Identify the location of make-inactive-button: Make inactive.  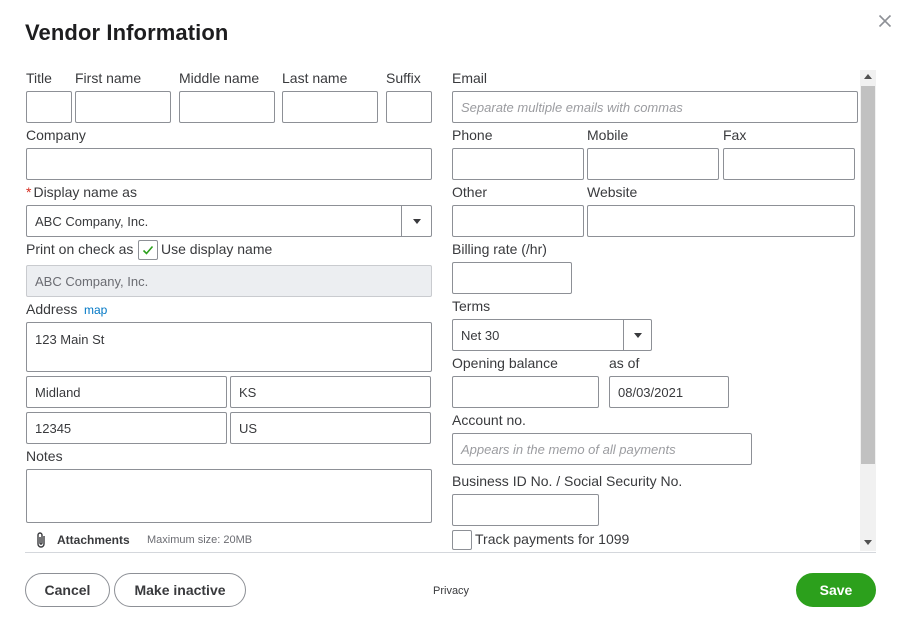
(180, 590).